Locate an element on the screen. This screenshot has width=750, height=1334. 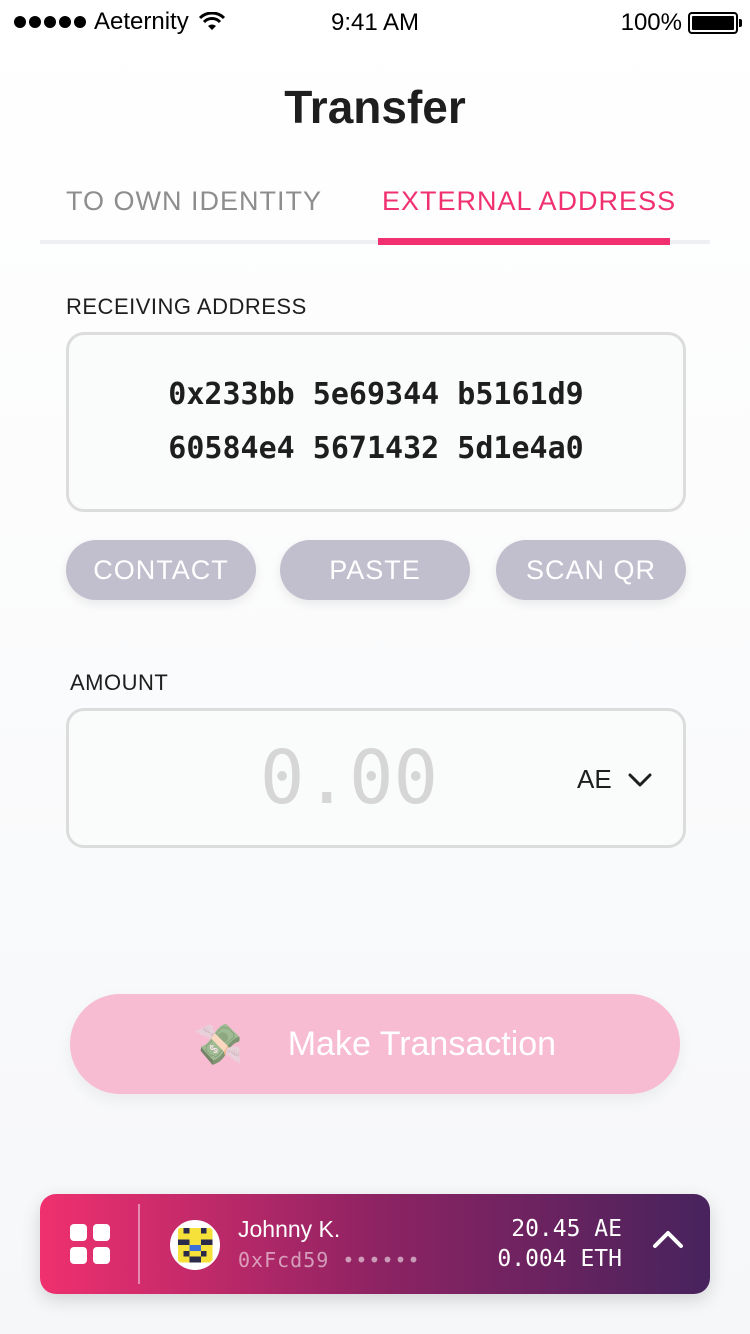
active-tab-indicator is located at coordinates (524, 241).